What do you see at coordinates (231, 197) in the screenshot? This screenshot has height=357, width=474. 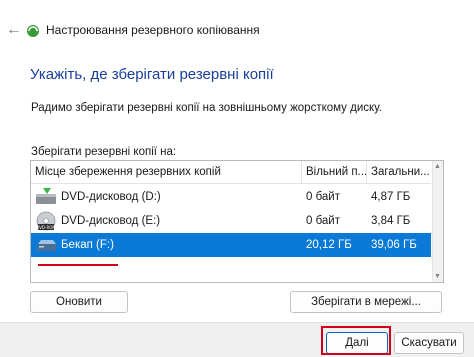 I see `list-item: DVD-дисковод (D:) 0 байт 4,87 ГБ` at bounding box center [231, 197].